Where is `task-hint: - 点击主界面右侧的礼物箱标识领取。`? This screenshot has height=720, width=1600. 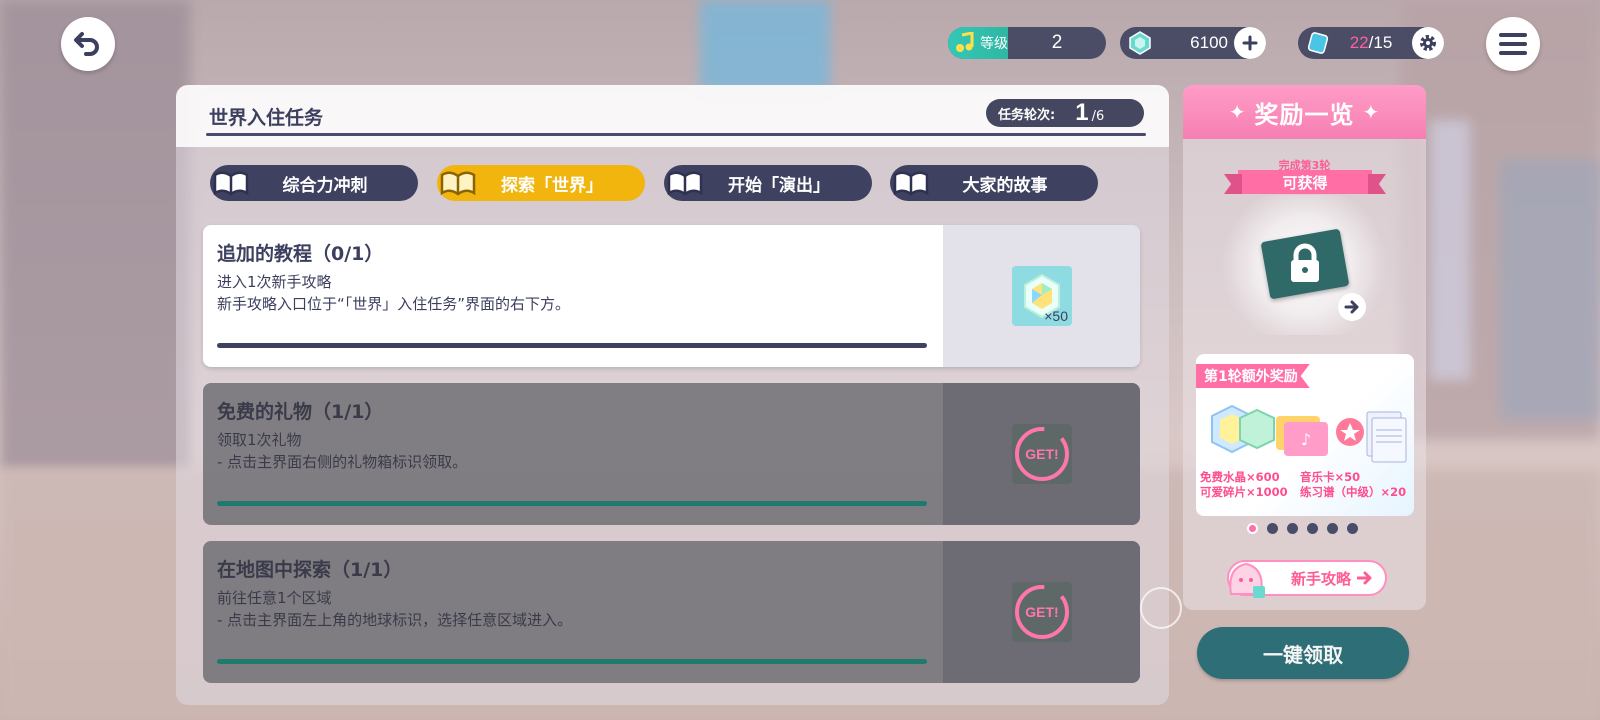 task-hint: - 点击主界面右侧的礼物箱标识领取。 is located at coordinates (342, 462).